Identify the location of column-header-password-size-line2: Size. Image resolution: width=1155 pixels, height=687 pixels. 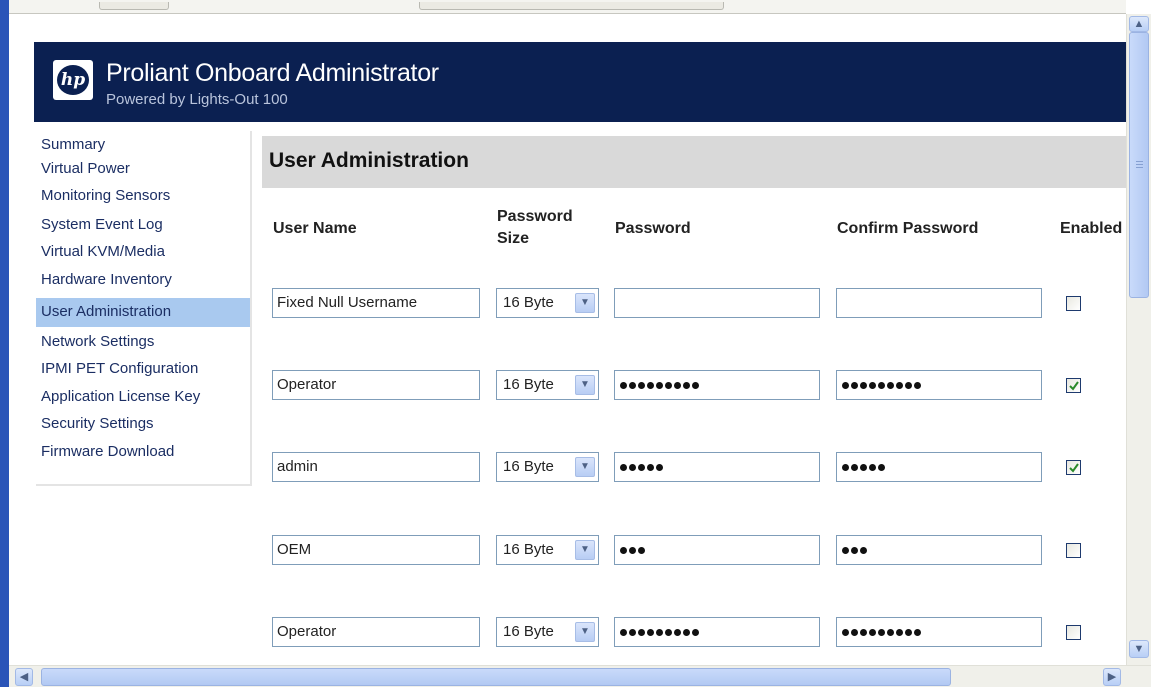
(513, 238).